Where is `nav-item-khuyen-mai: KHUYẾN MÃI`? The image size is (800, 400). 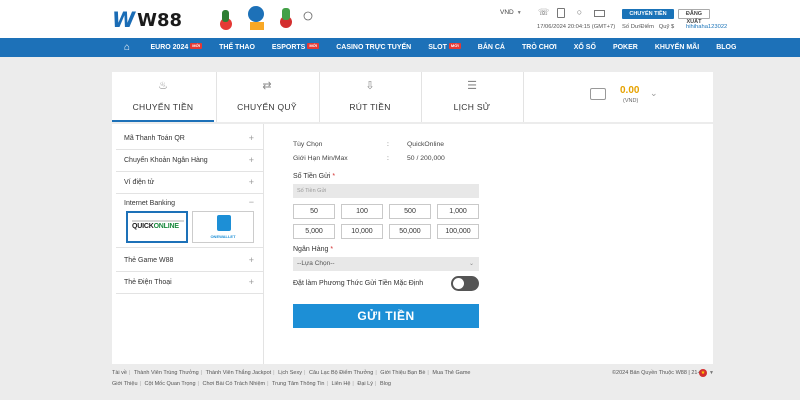
nav-item-khuyen-mai: KHUYẾN MÃI is located at coordinates (676, 47).